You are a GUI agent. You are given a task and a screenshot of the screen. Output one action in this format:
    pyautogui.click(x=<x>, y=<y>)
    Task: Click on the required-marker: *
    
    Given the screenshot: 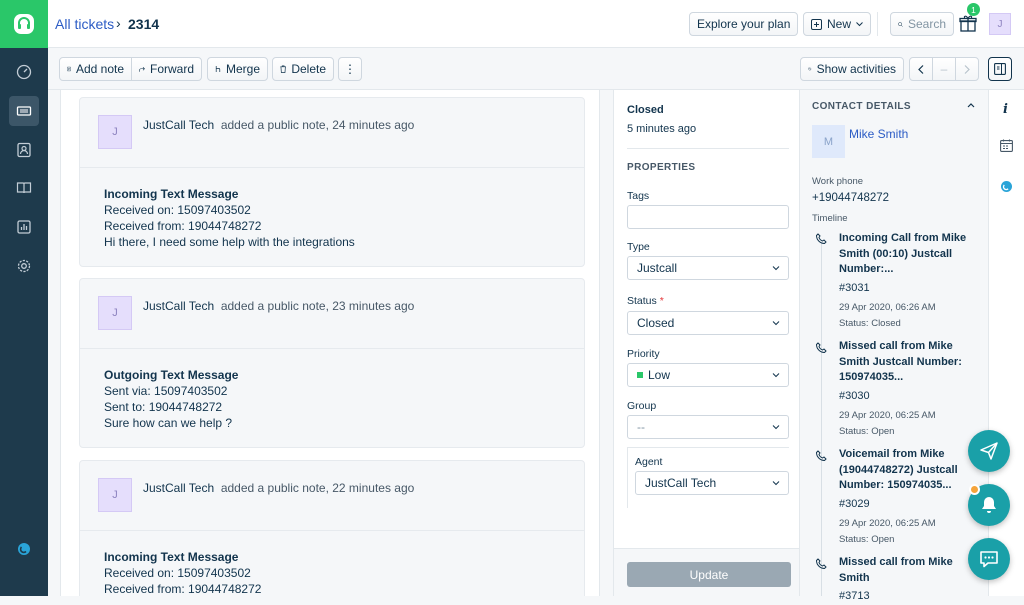 What is the action you would take?
    pyautogui.click(x=661, y=301)
    